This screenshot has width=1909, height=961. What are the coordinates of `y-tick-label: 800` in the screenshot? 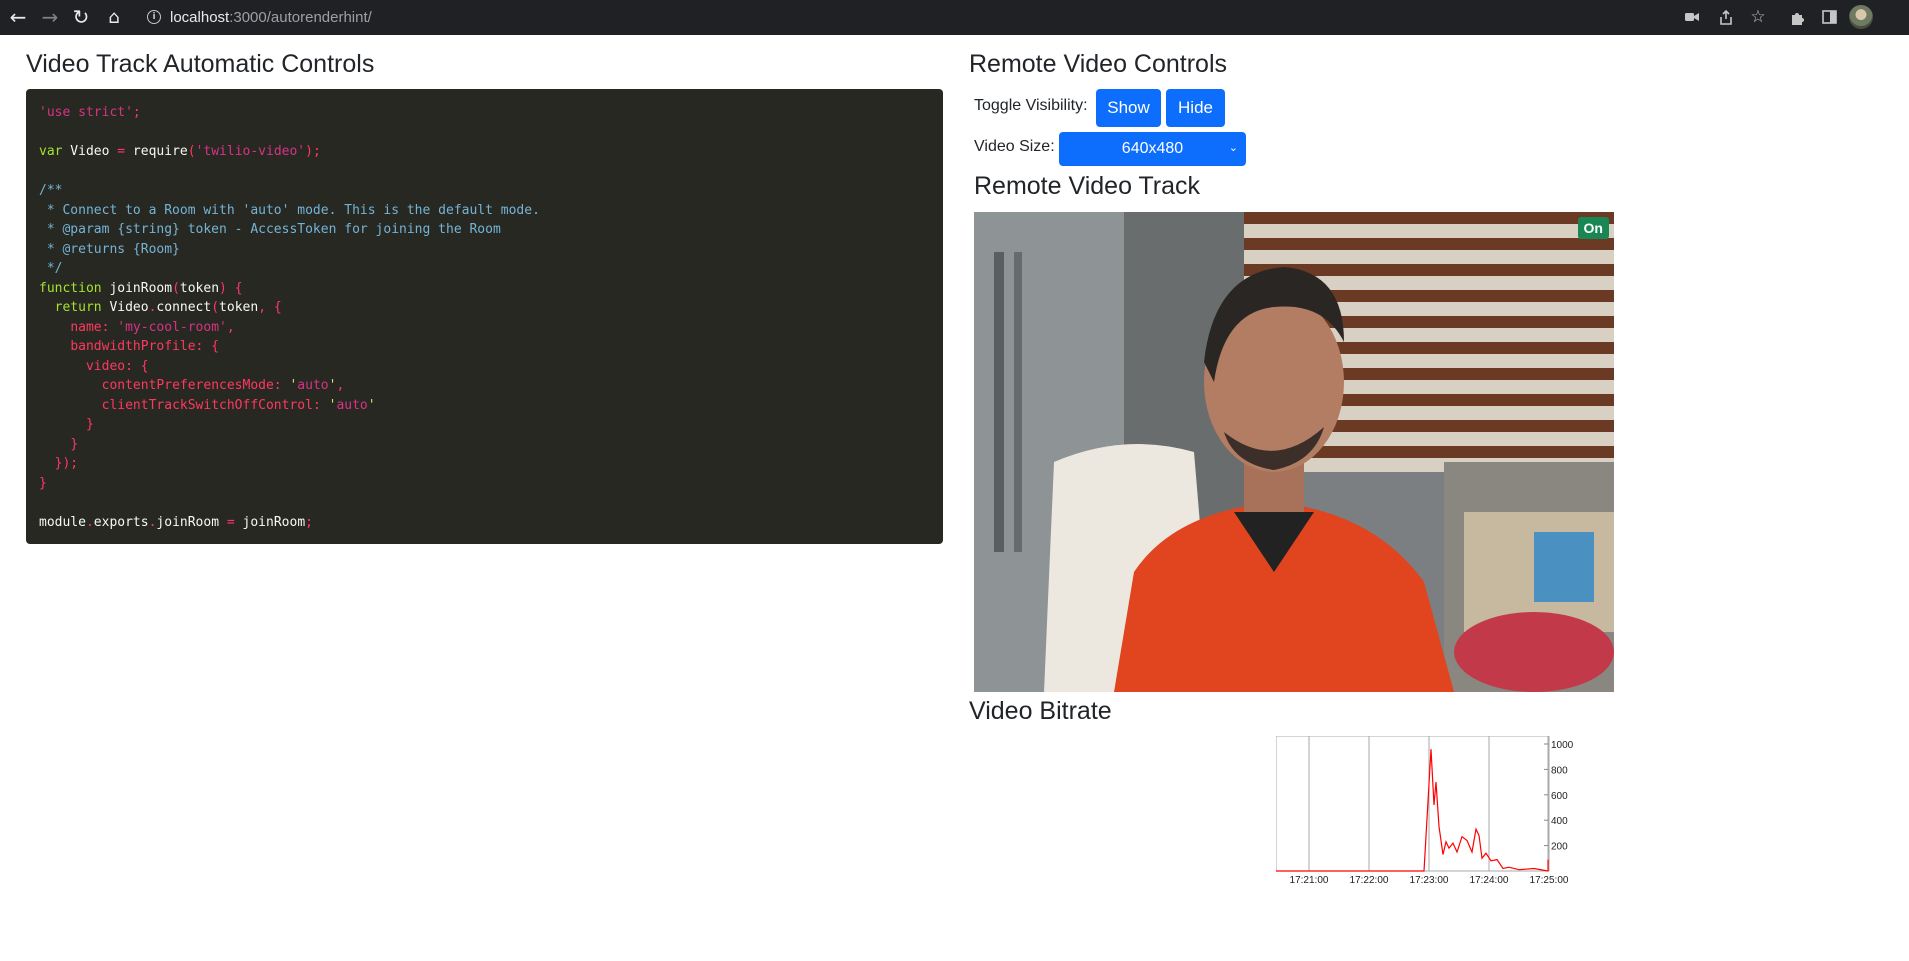 It's located at (1559, 770).